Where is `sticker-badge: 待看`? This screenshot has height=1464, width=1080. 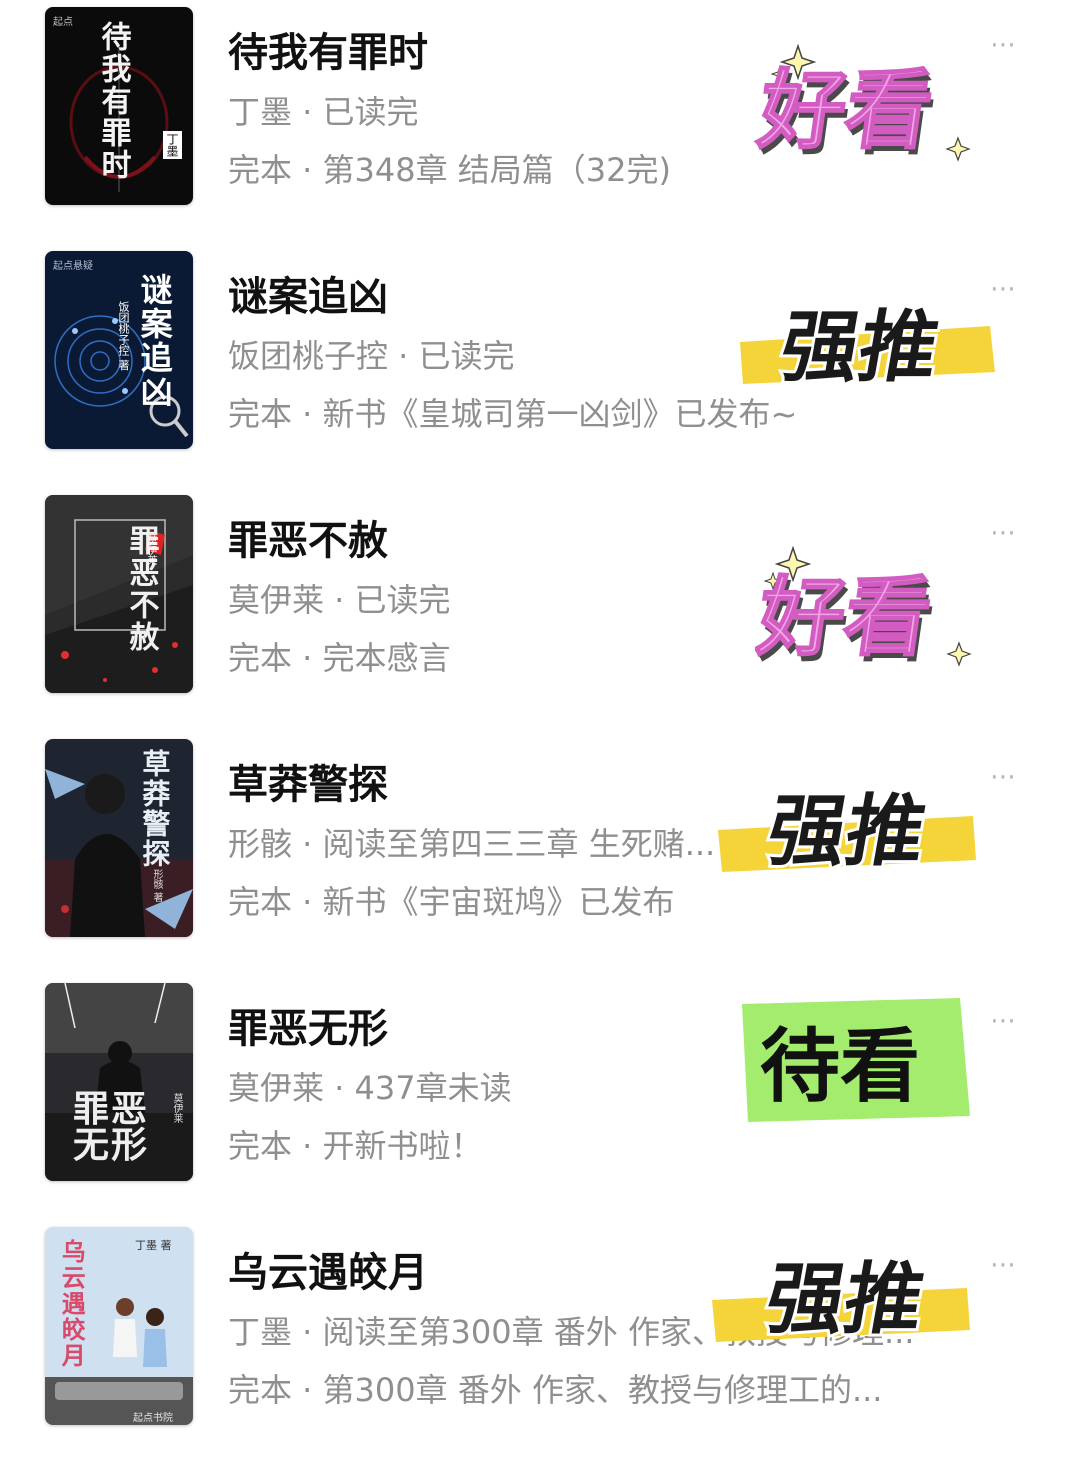
sticker-badge: 待看 is located at coordinates (858, 1061).